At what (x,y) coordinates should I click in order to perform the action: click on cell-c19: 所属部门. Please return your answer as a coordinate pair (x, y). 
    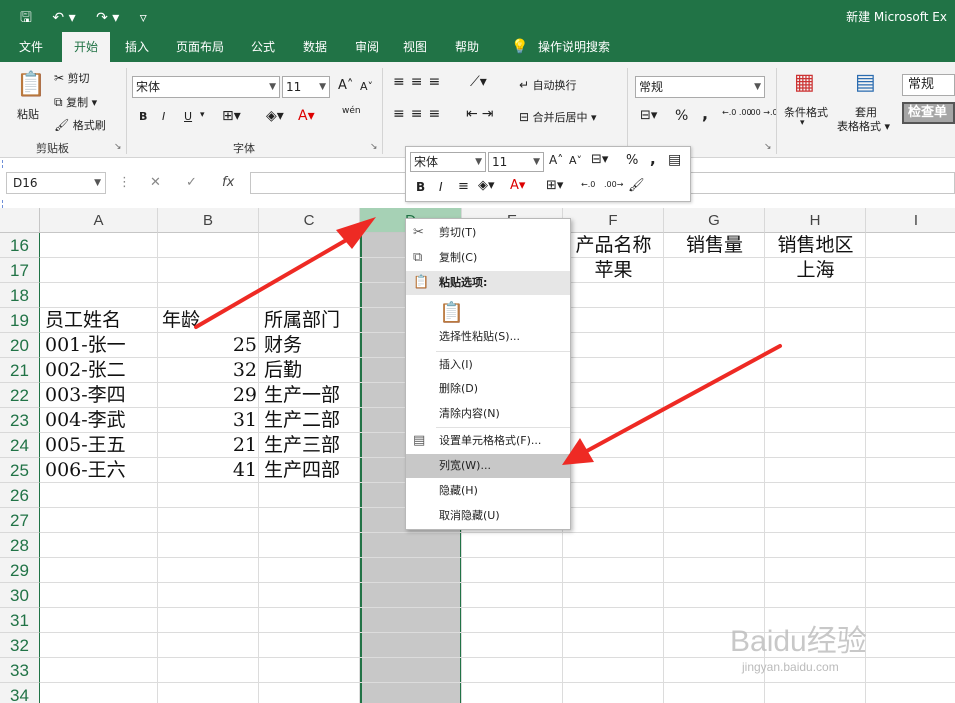
    Looking at the image, I should click on (302, 320).